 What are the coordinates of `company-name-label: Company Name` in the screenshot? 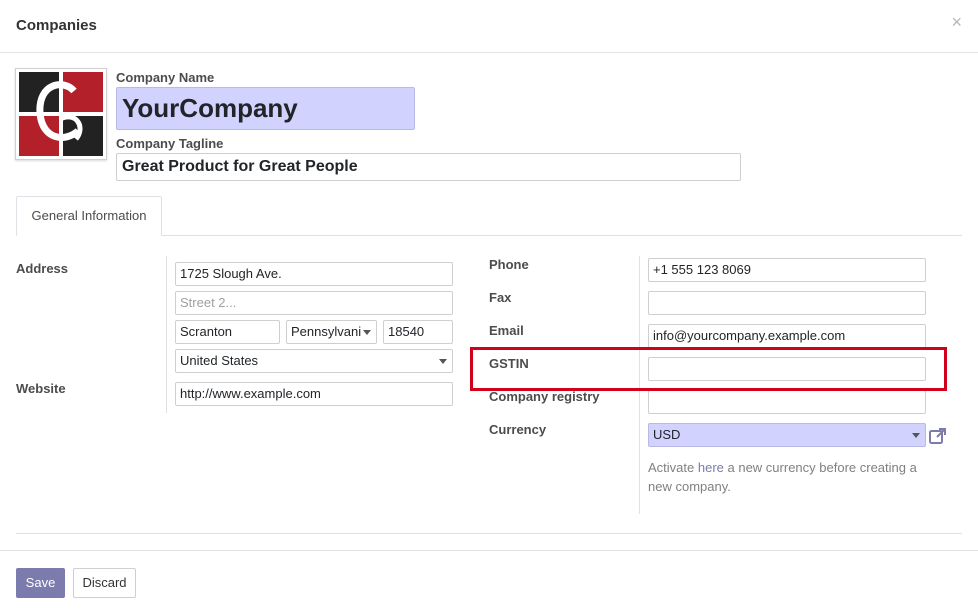 It's located at (165, 77).